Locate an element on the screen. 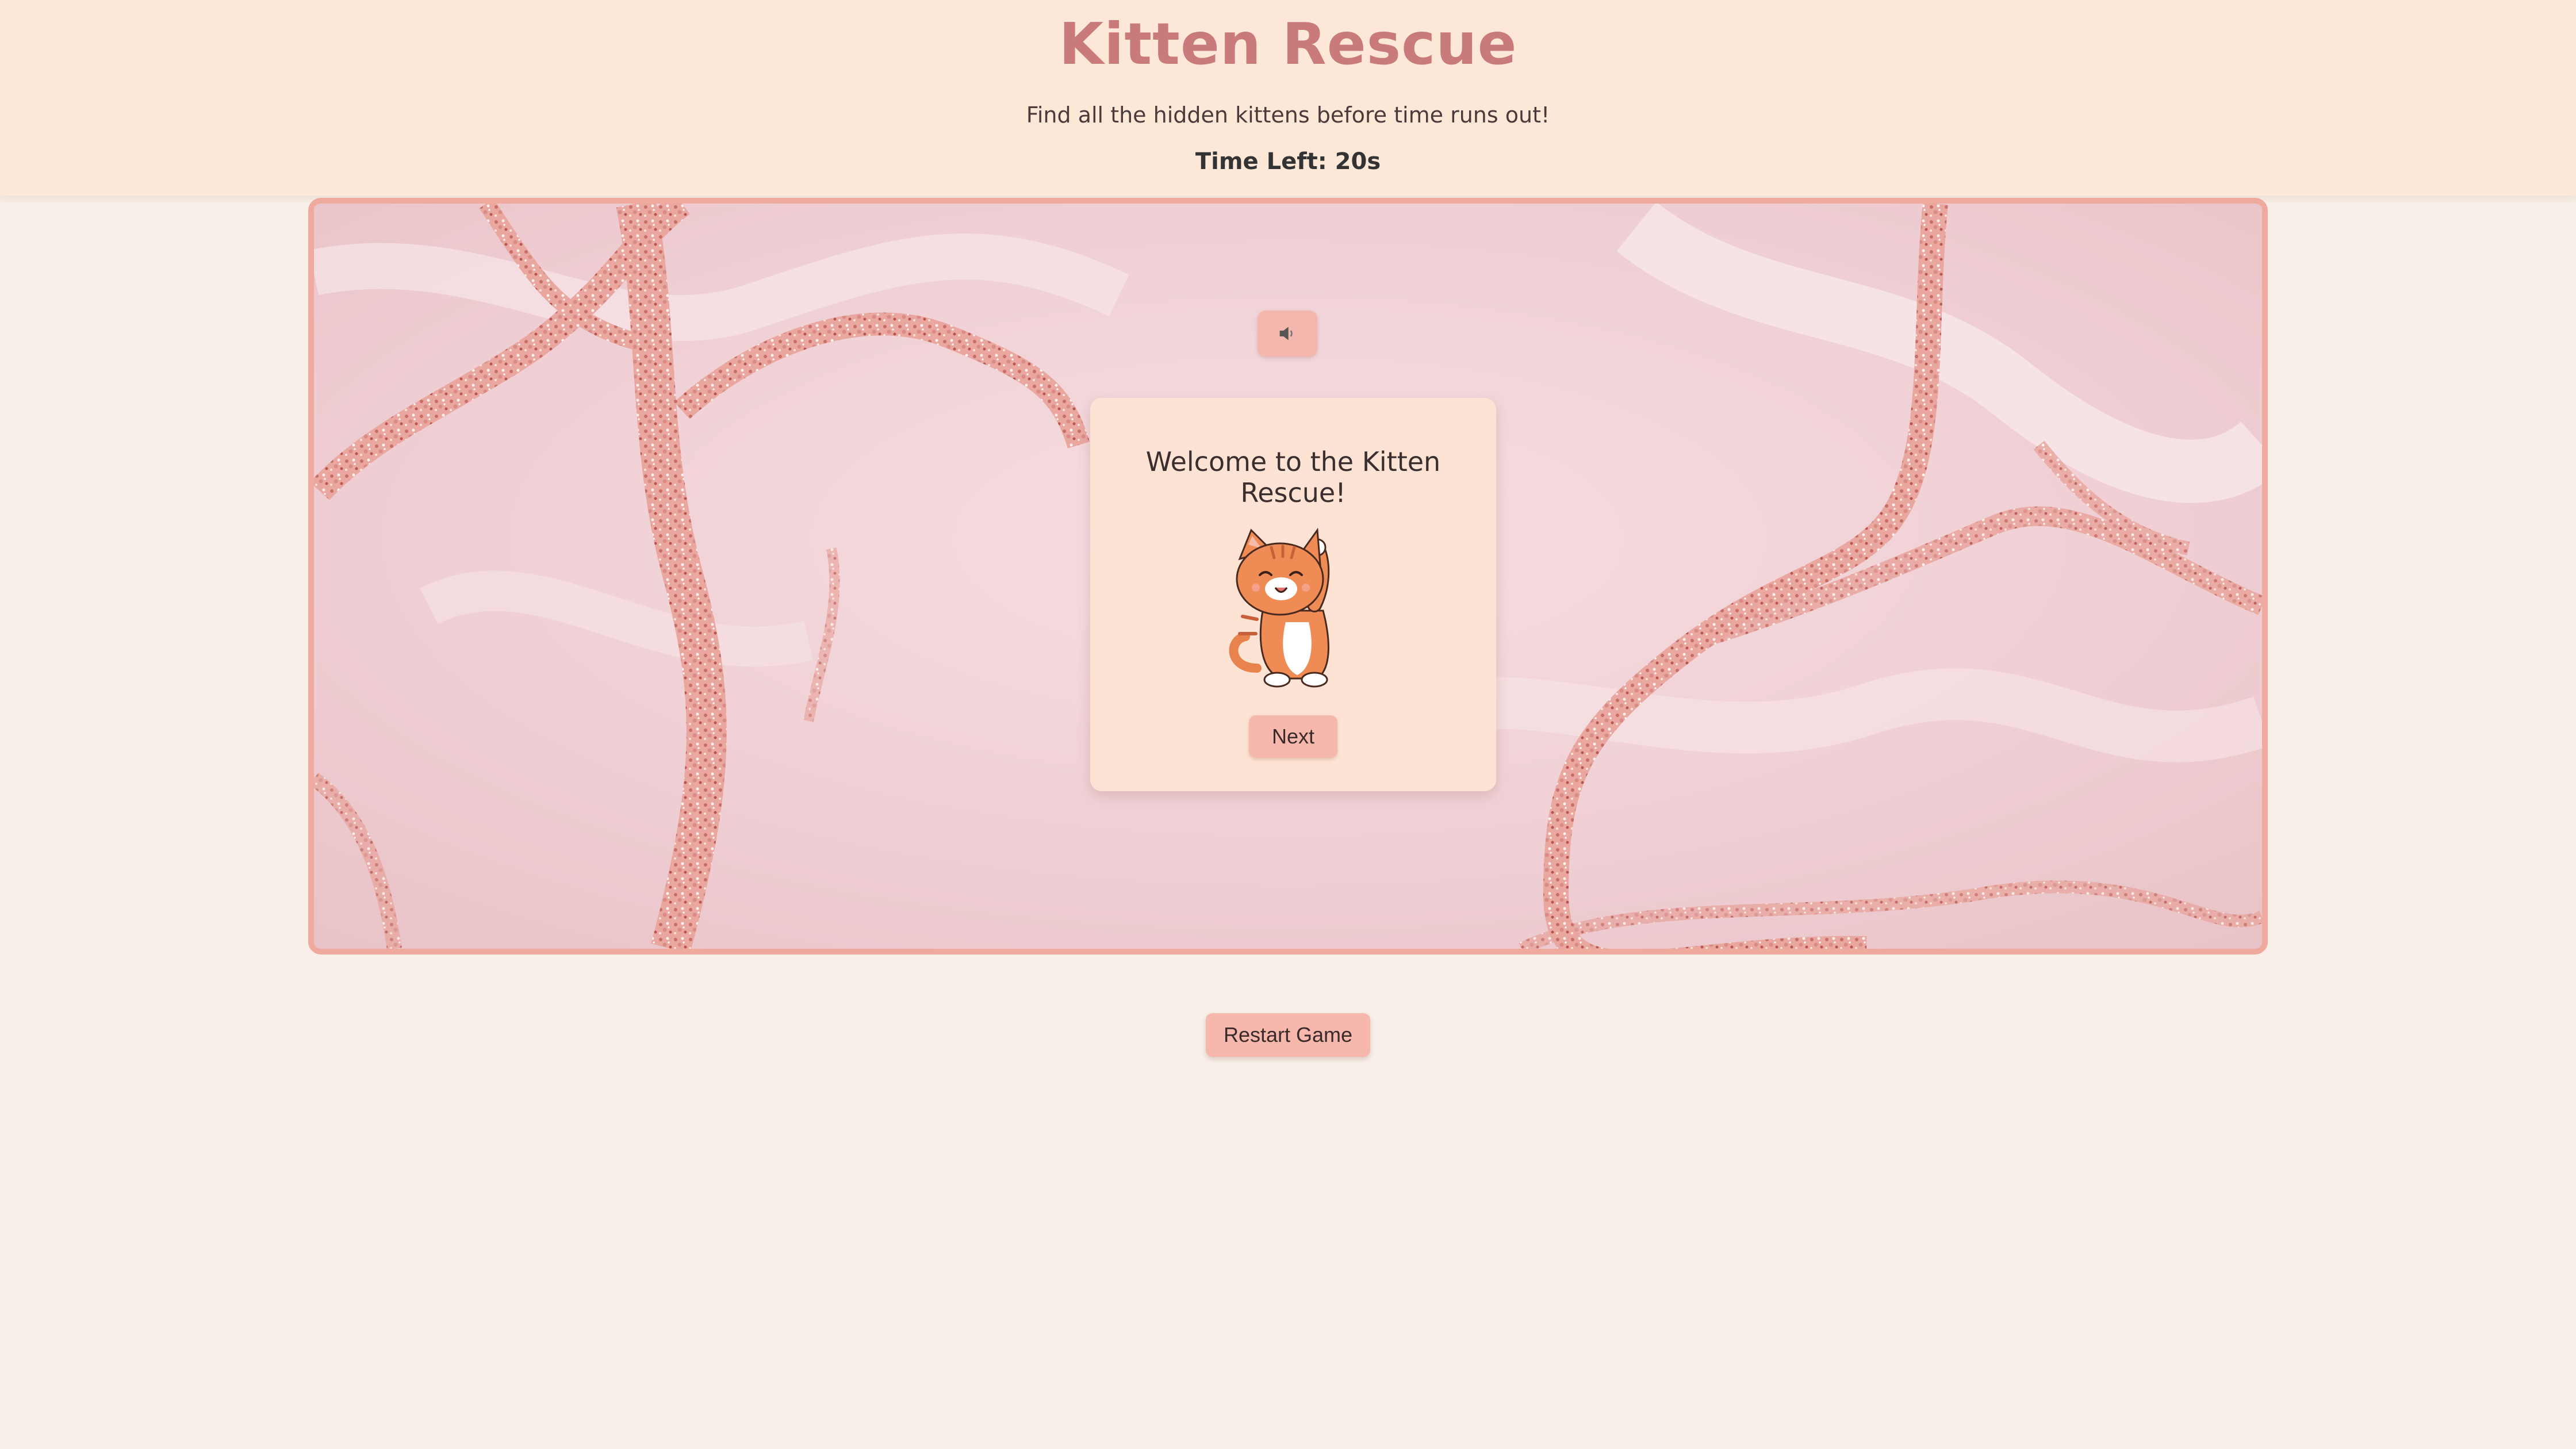 The image size is (2576, 1449). speaker-icon is located at coordinates (1286, 333).